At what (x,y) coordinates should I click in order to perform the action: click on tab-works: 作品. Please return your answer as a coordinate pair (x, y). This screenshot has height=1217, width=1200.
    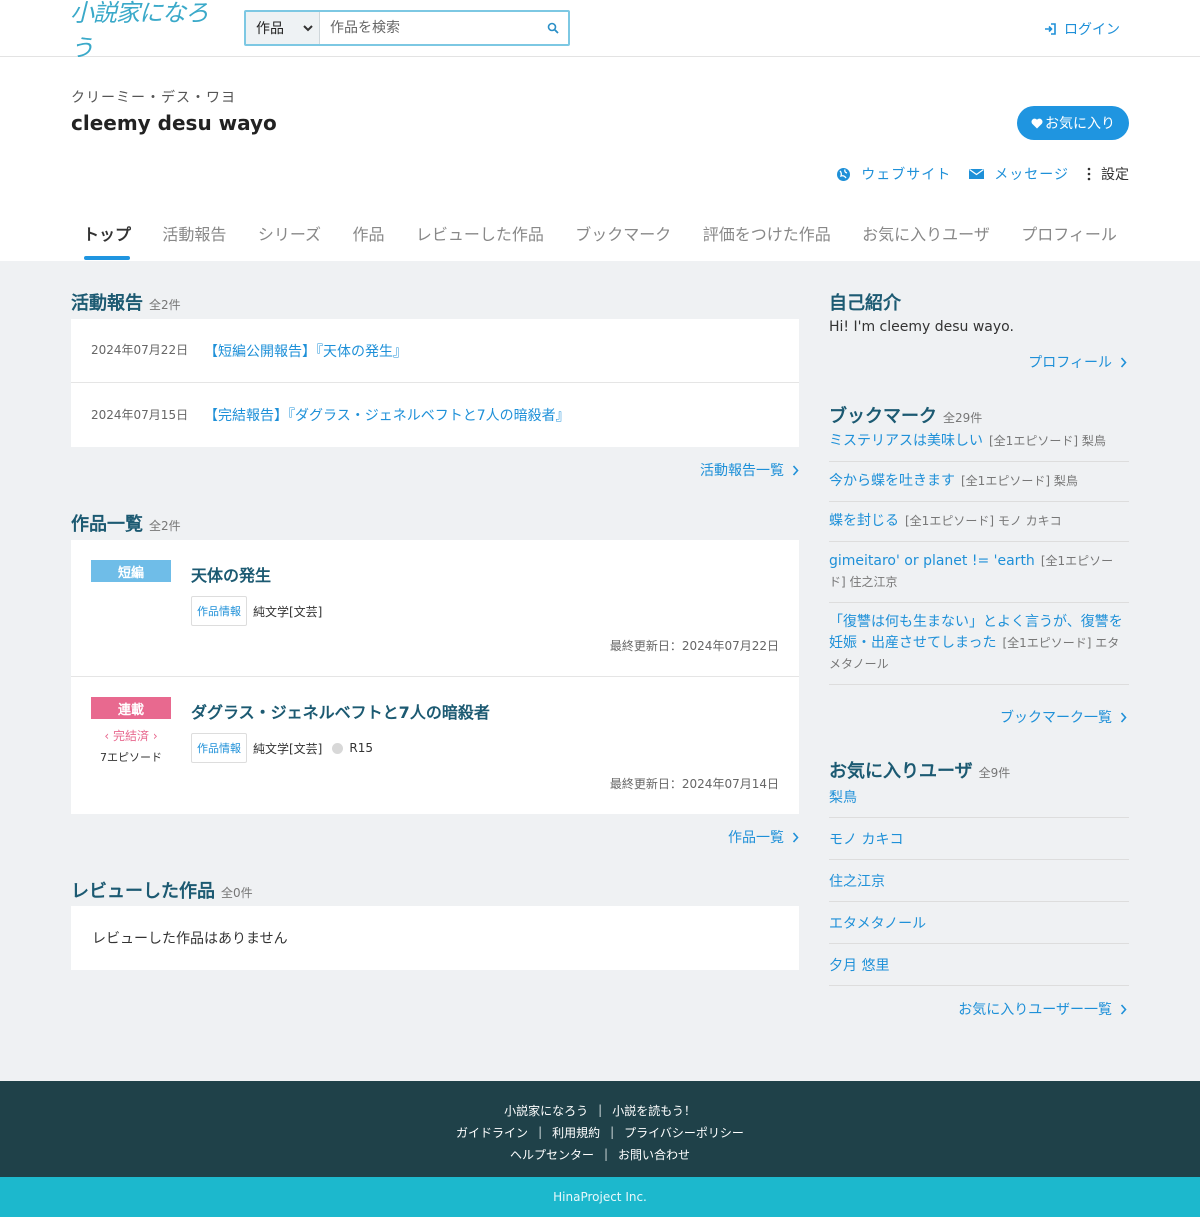
    Looking at the image, I should click on (368, 242).